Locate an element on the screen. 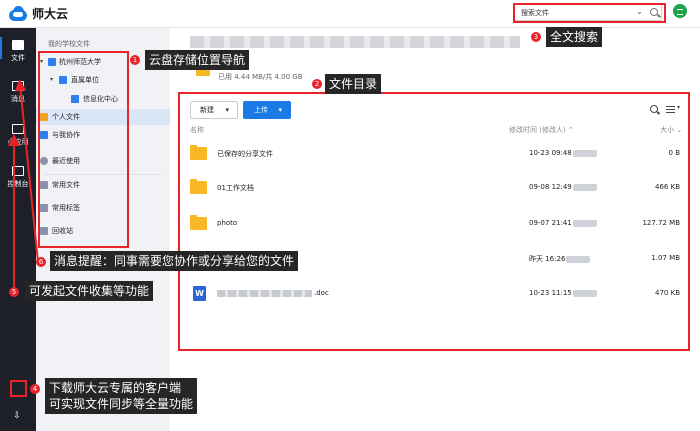 The image size is (700, 431). rail-item-console: 控制台 is located at coordinates (18, 177).